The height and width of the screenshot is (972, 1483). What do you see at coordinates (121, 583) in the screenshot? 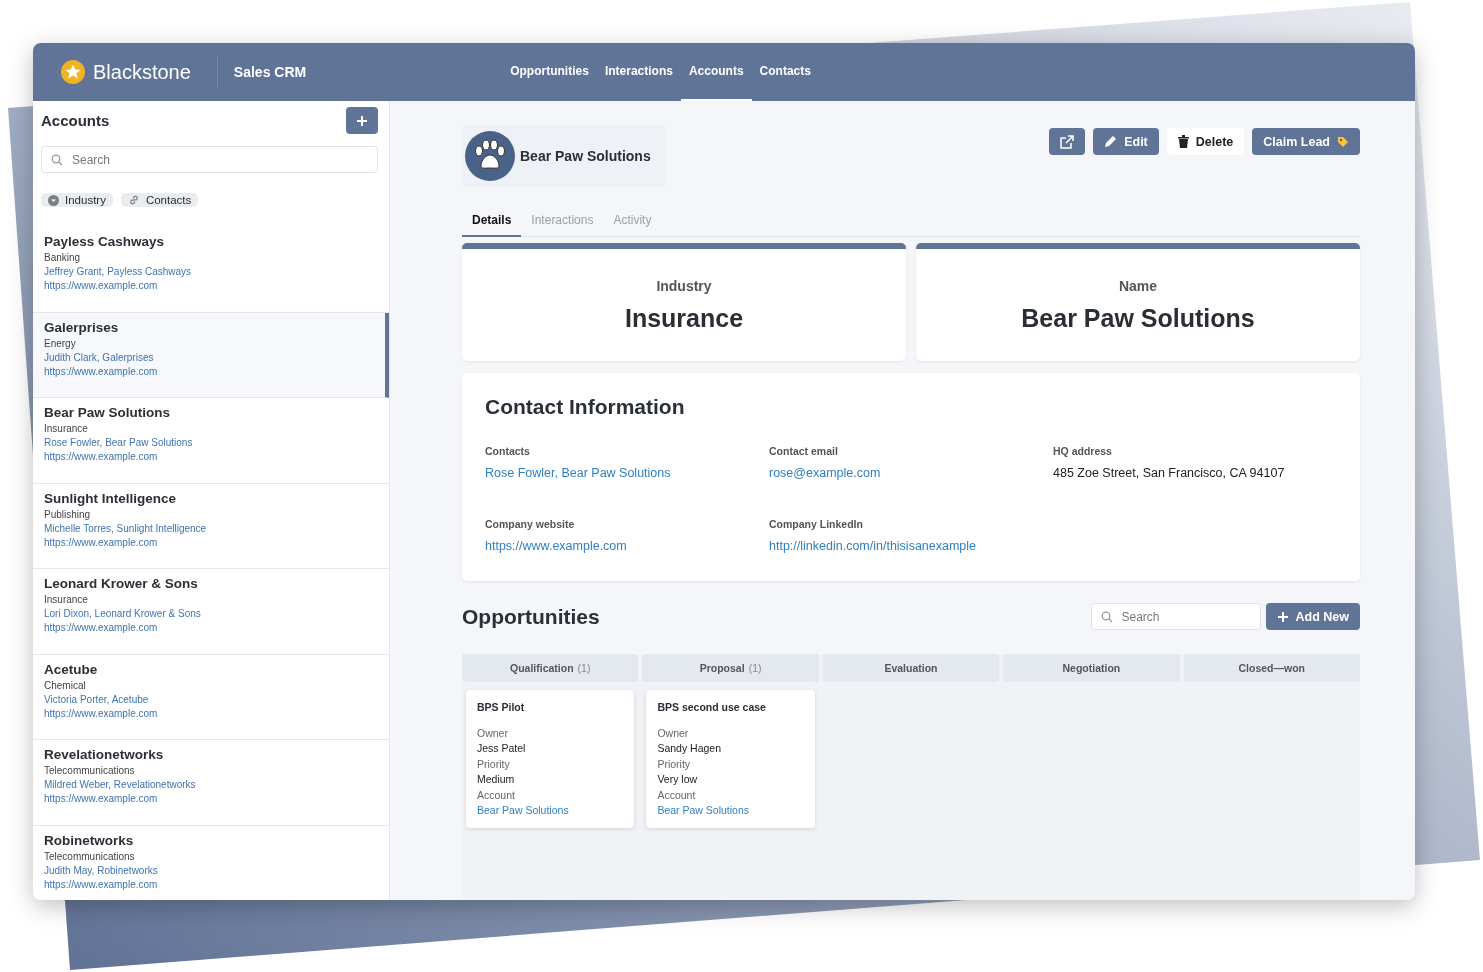
I see `account-name: Leonard Krower & Sons` at bounding box center [121, 583].